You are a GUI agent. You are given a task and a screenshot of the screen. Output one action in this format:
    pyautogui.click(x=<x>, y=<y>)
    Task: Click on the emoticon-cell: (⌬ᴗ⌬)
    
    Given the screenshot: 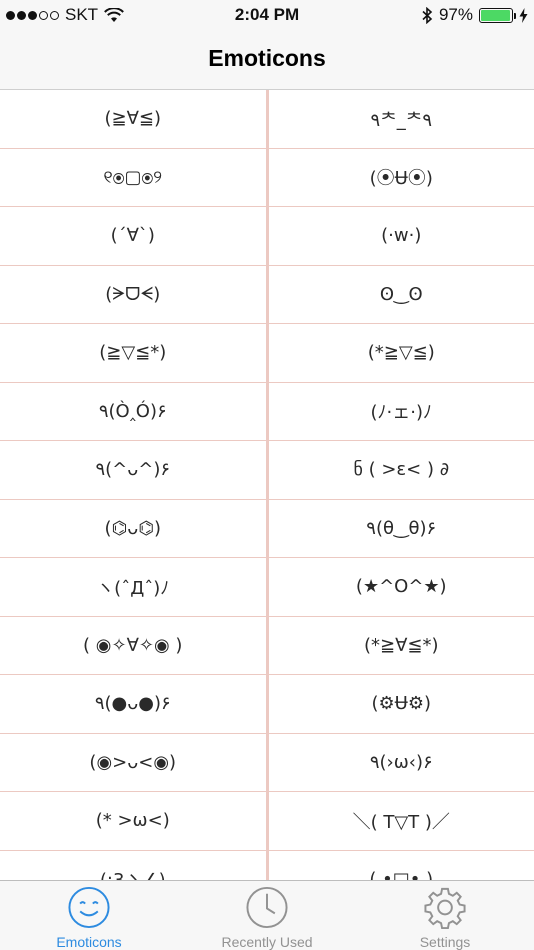 What is the action you would take?
    pyautogui.click(x=134, y=528)
    